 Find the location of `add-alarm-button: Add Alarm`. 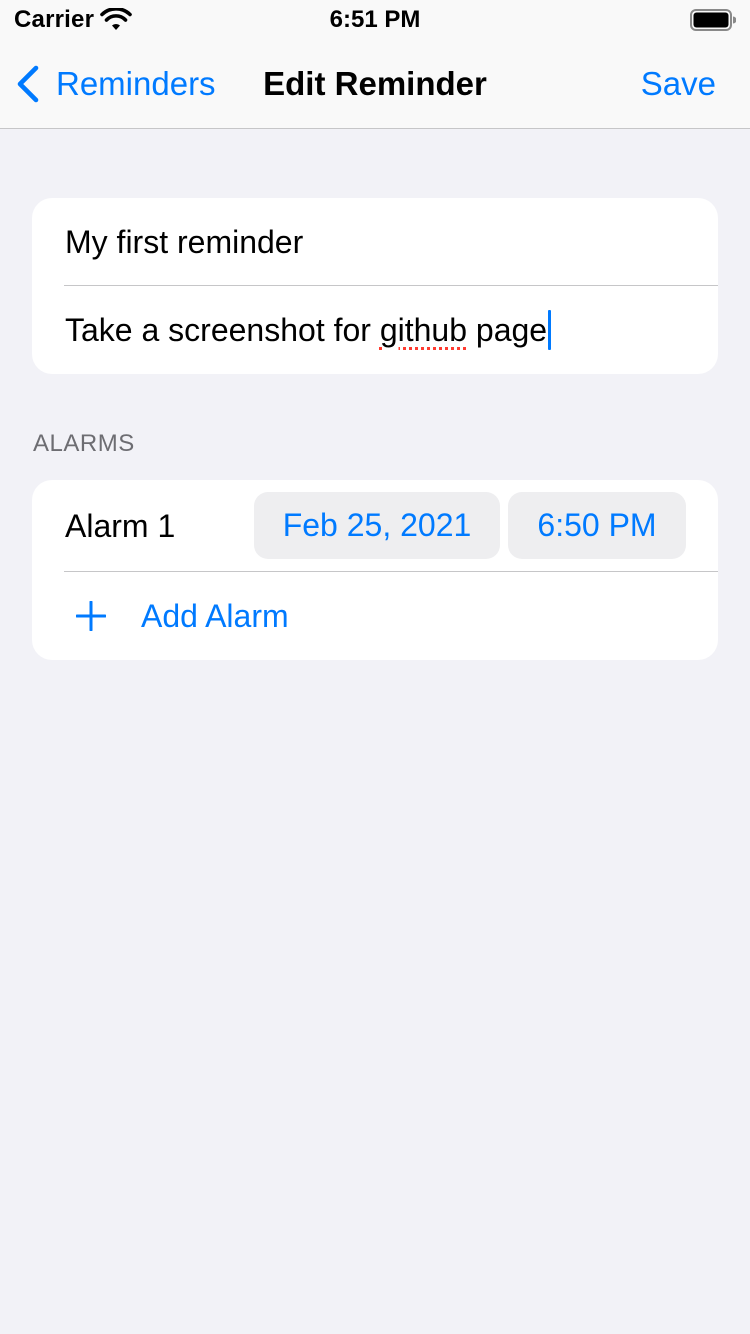

add-alarm-button: Add Alarm is located at coordinates (375, 616).